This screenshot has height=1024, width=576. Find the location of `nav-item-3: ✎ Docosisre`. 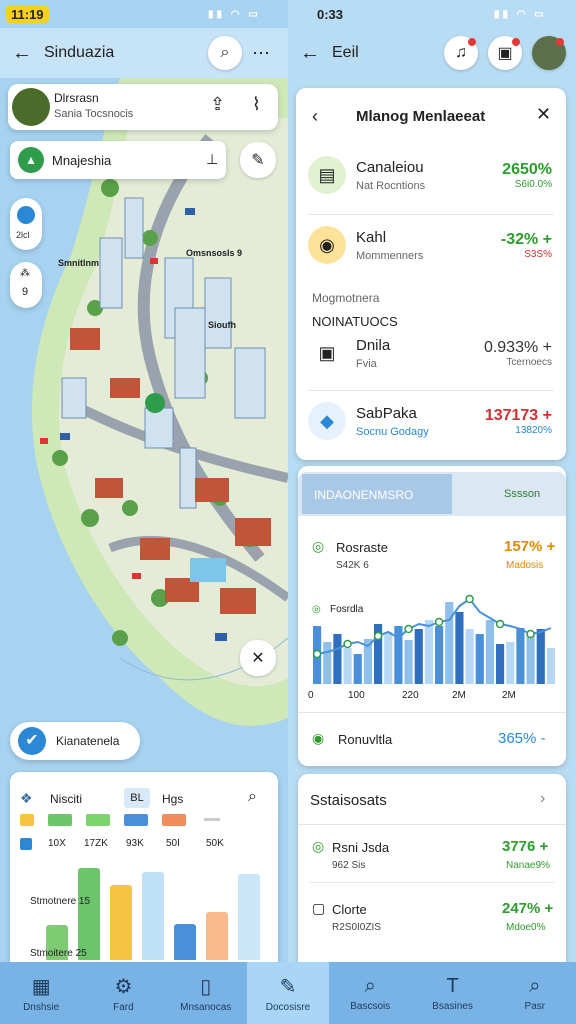

nav-item-3: ✎ Docosisre is located at coordinates (288, 993).